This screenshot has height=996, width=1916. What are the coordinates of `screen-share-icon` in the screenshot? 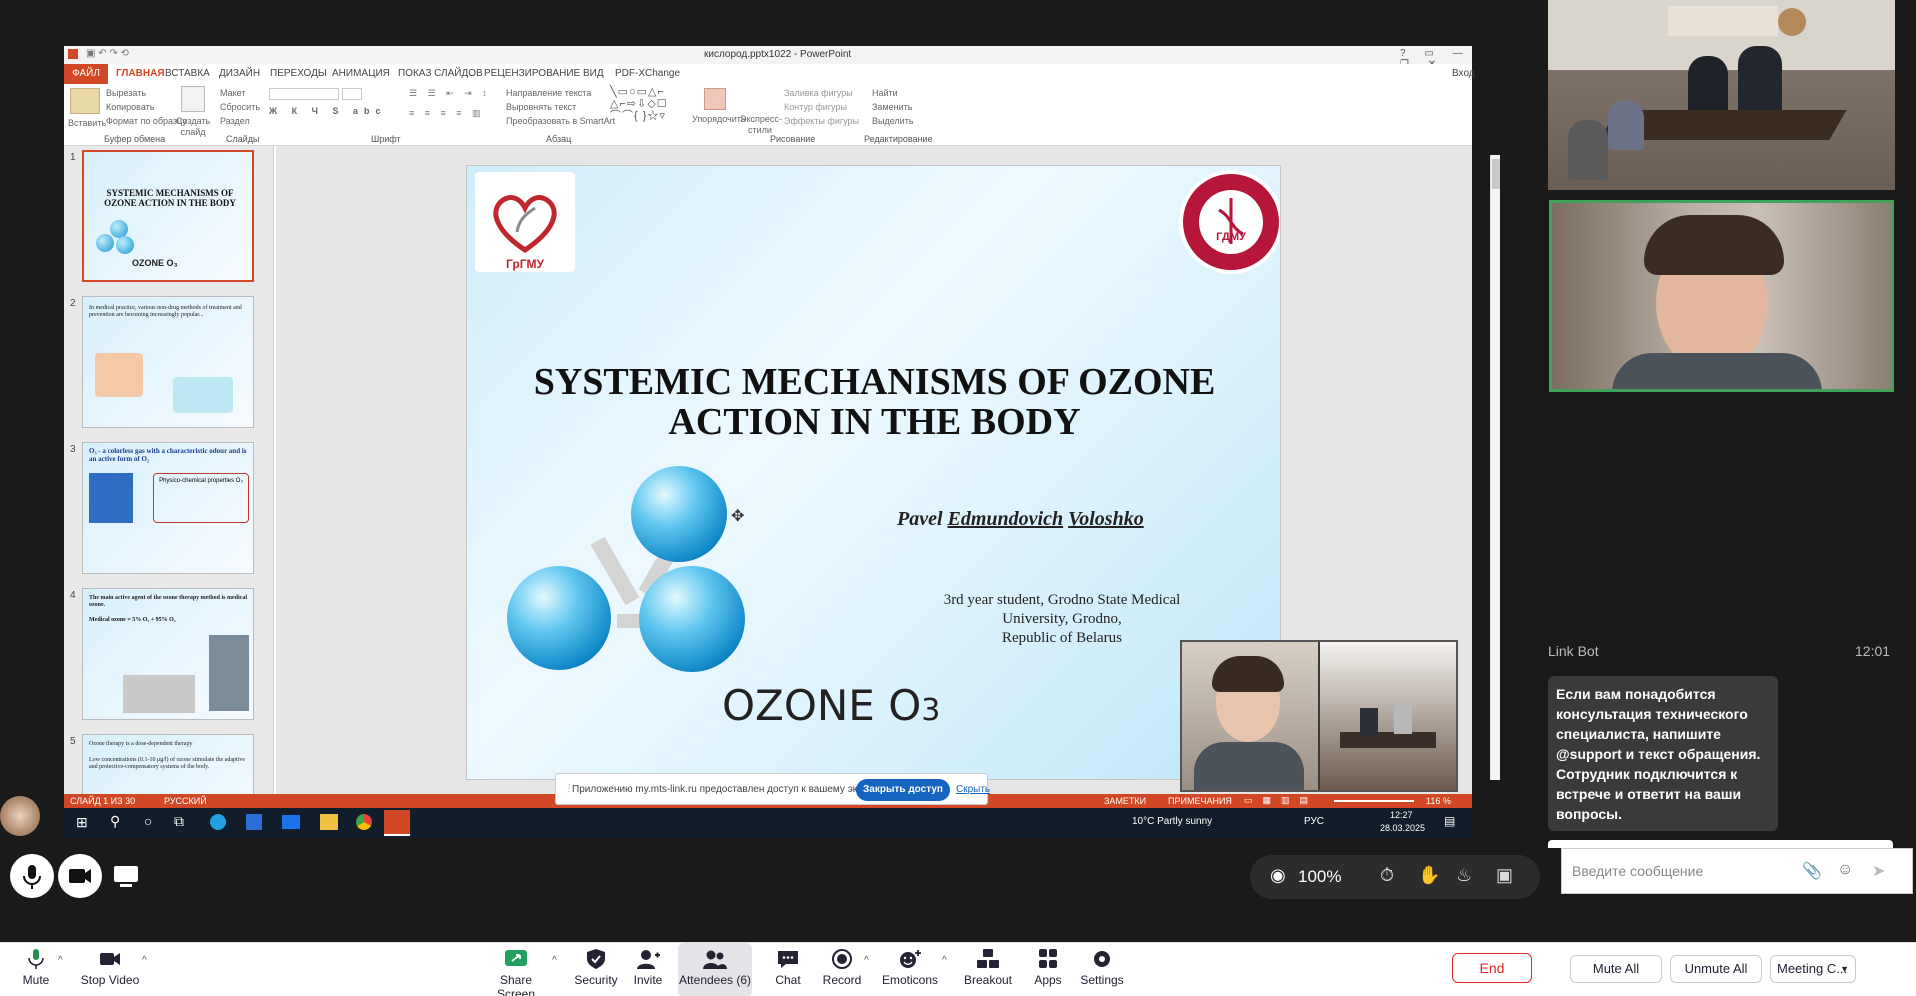 It's located at (126, 876).